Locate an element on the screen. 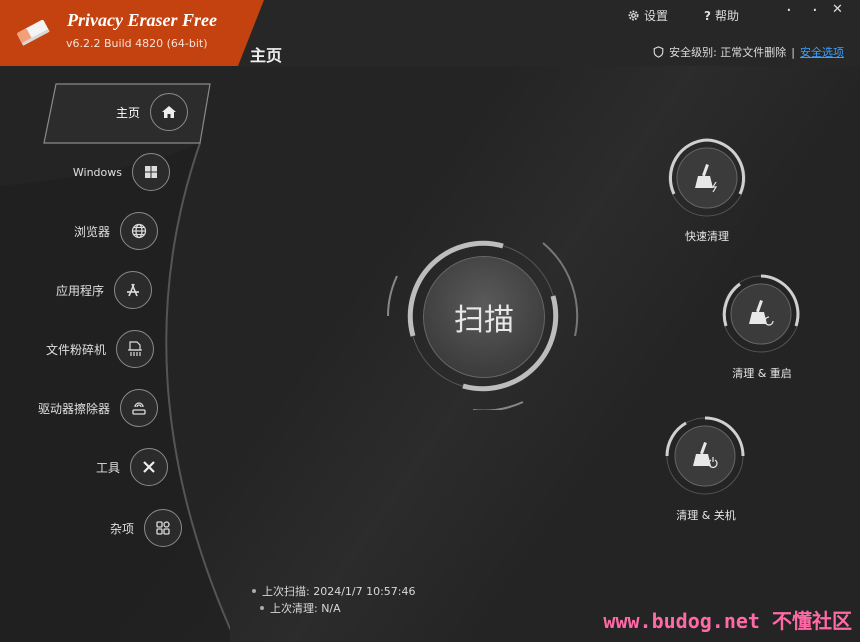 The width and height of the screenshot is (860, 642). settings-button: 设置 is located at coordinates (647, 15).